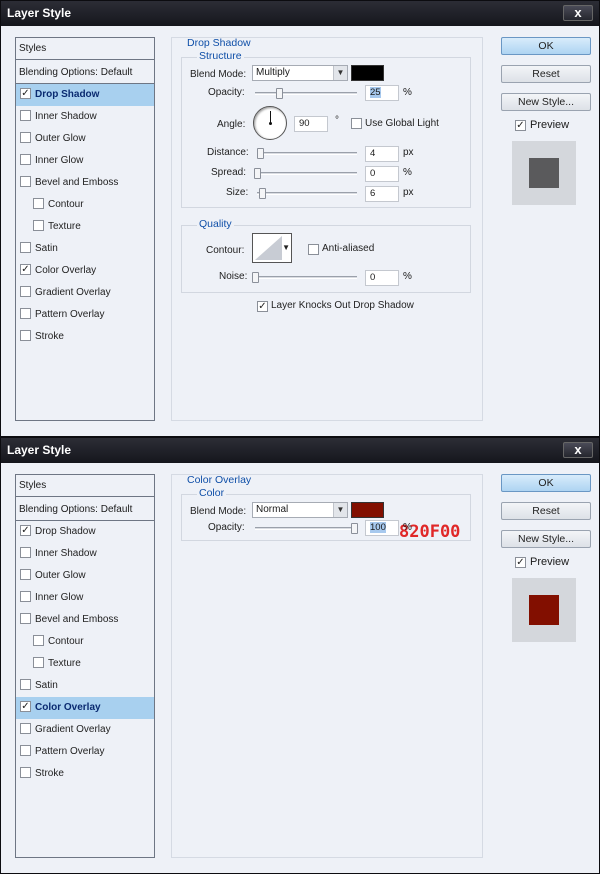  Describe the element at coordinates (262, 306) in the screenshot. I see `knockout-checkbox: ✓` at that location.